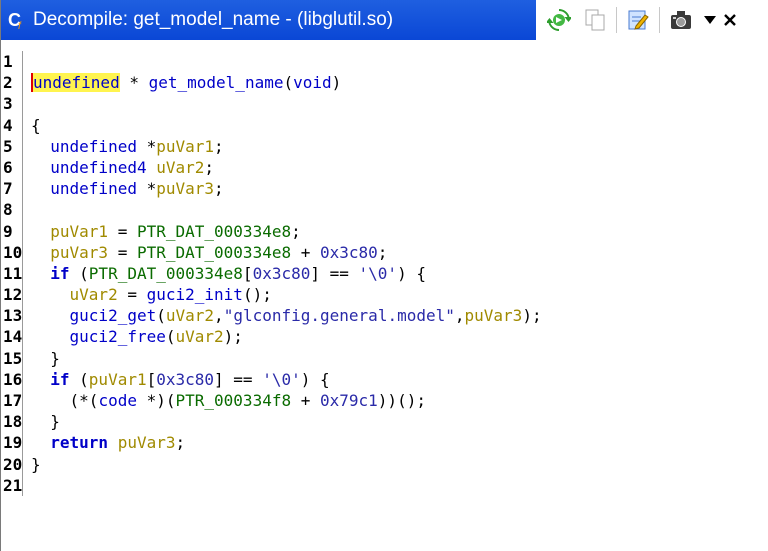  Describe the element at coordinates (339, 315) in the screenshot. I see `code-token: "glconfig.general.model"` at that location.